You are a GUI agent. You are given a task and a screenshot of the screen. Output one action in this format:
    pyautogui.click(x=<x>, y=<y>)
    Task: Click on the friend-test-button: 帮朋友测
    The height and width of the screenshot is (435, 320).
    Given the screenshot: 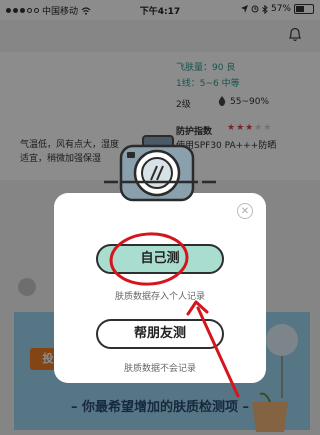 What is the action you would take?
    pyautogui.click(x=160, y=334)
    